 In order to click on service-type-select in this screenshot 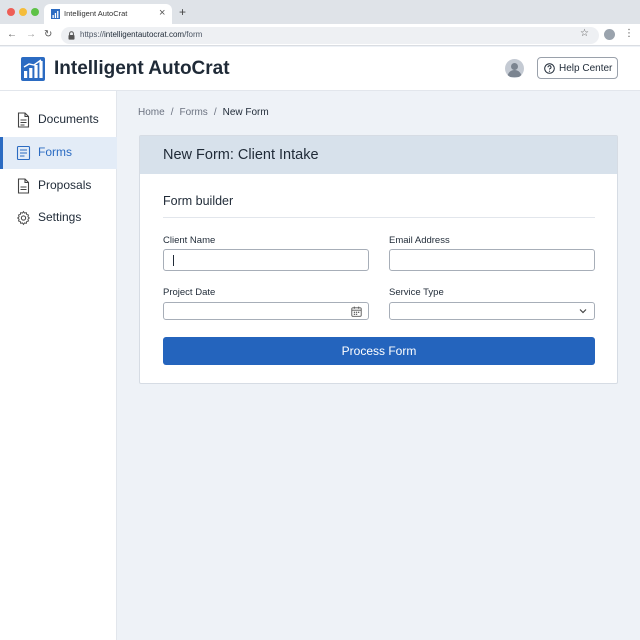, I will do `click(492, 311)`.